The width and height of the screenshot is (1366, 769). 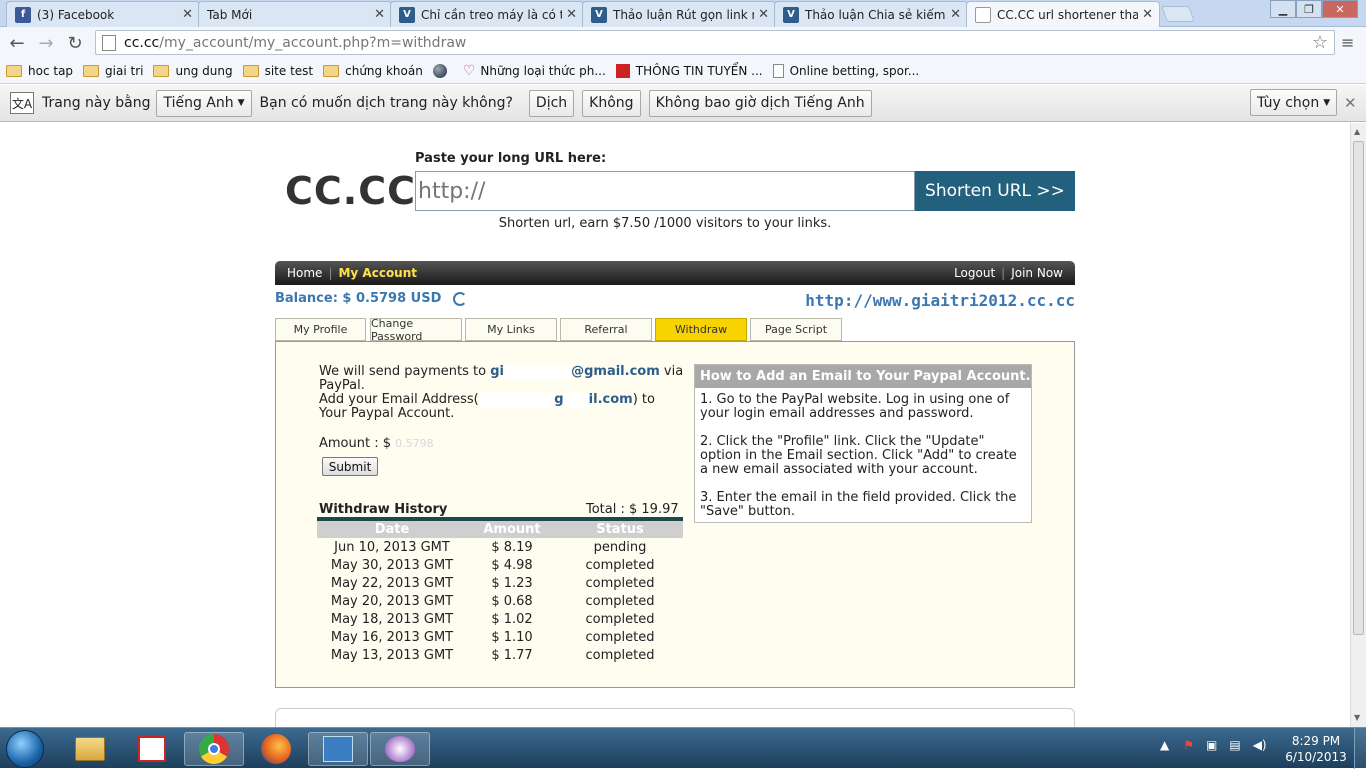 I want to click on action-center-icon: ⚑, so click(x=1188, y=745).